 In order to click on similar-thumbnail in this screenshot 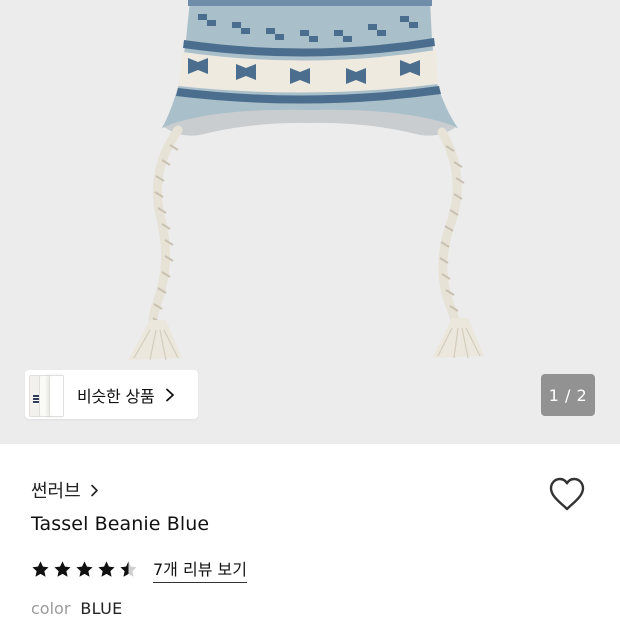, I will do `click(56, 396)`.